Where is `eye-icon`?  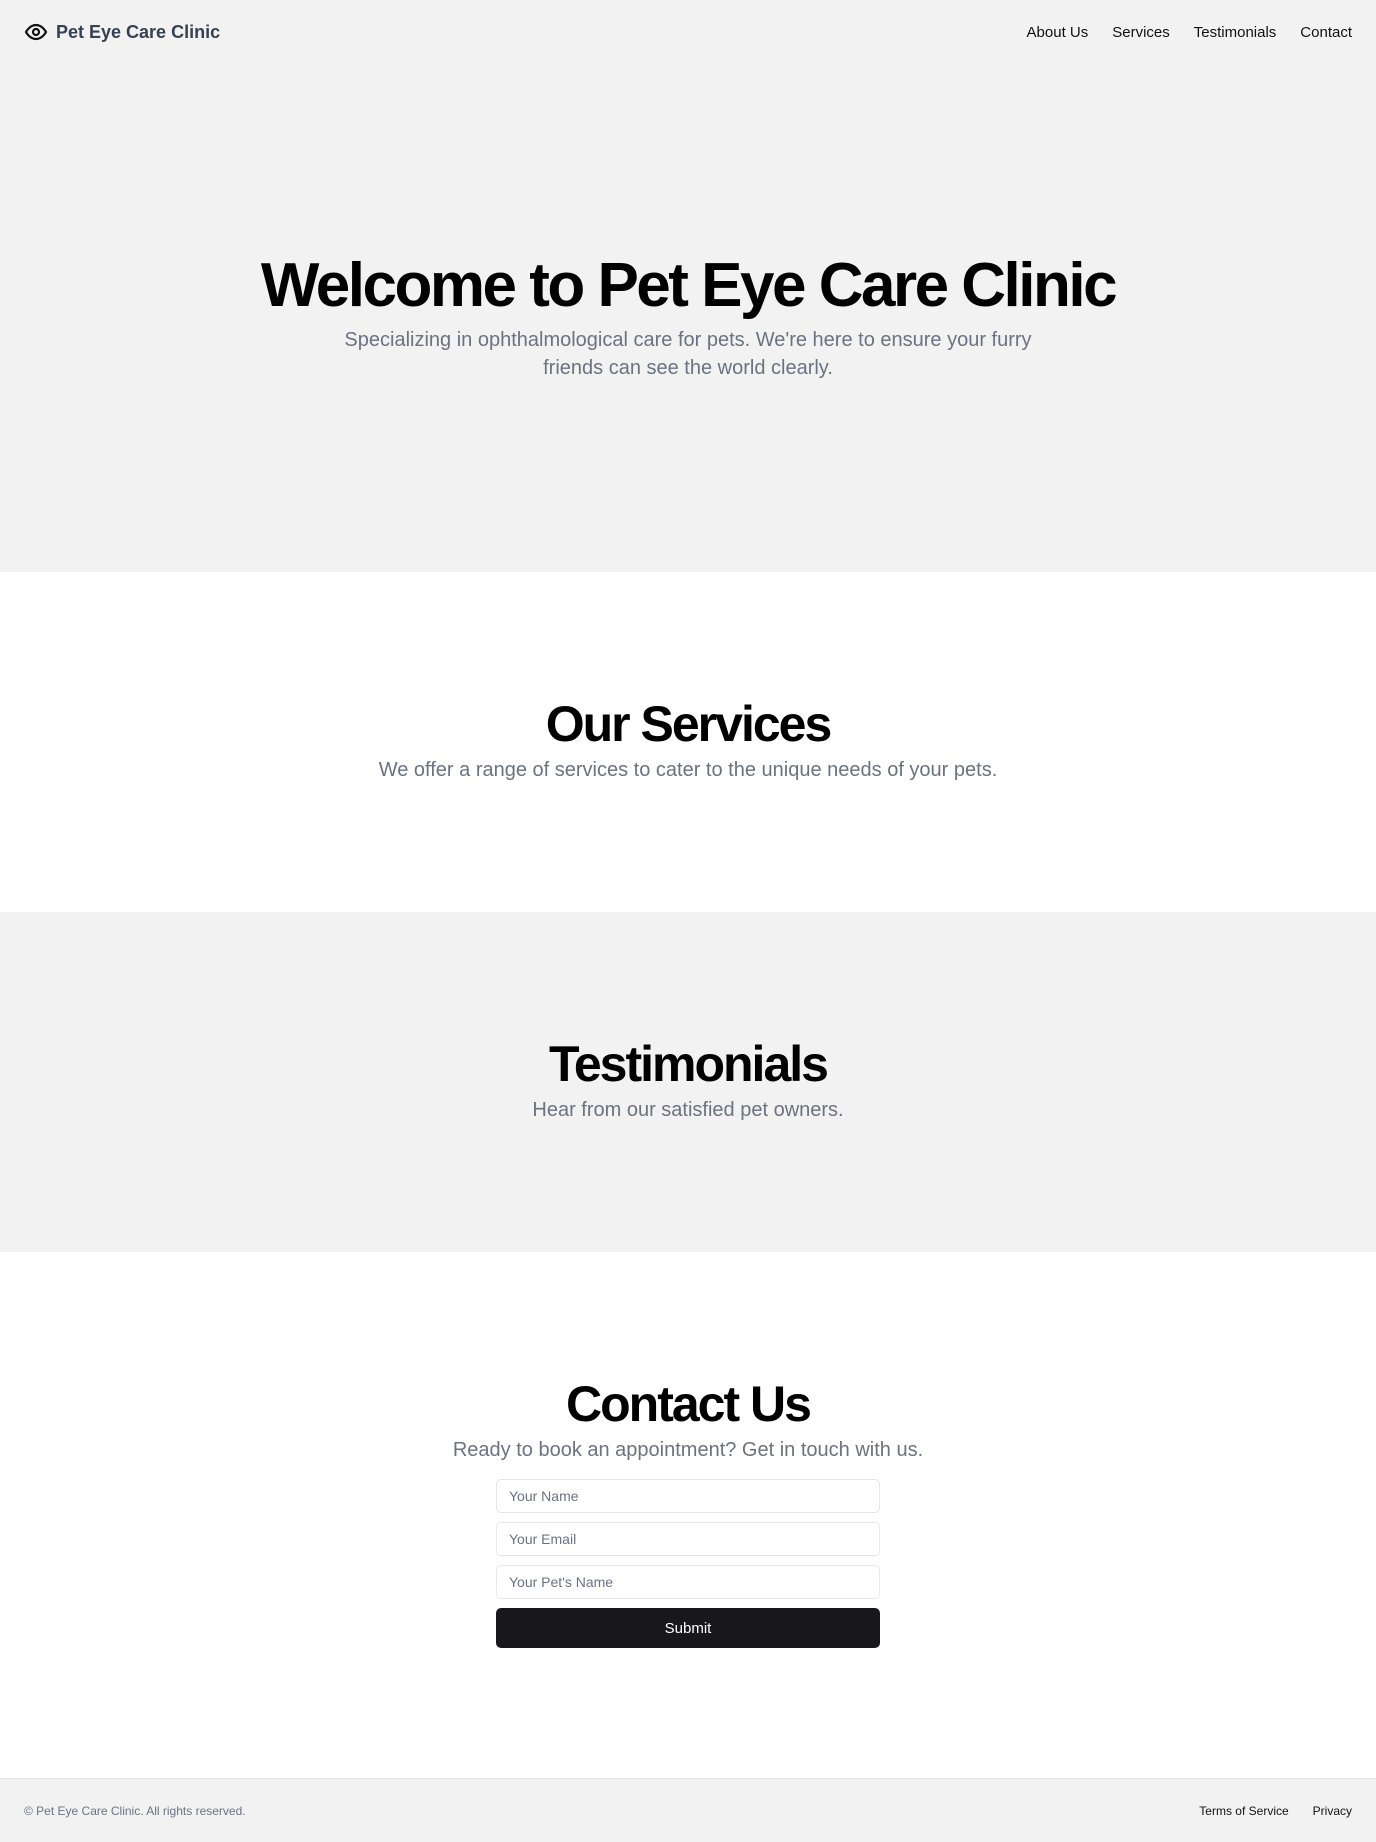
eye-icon is located at coordinates (36, 32).